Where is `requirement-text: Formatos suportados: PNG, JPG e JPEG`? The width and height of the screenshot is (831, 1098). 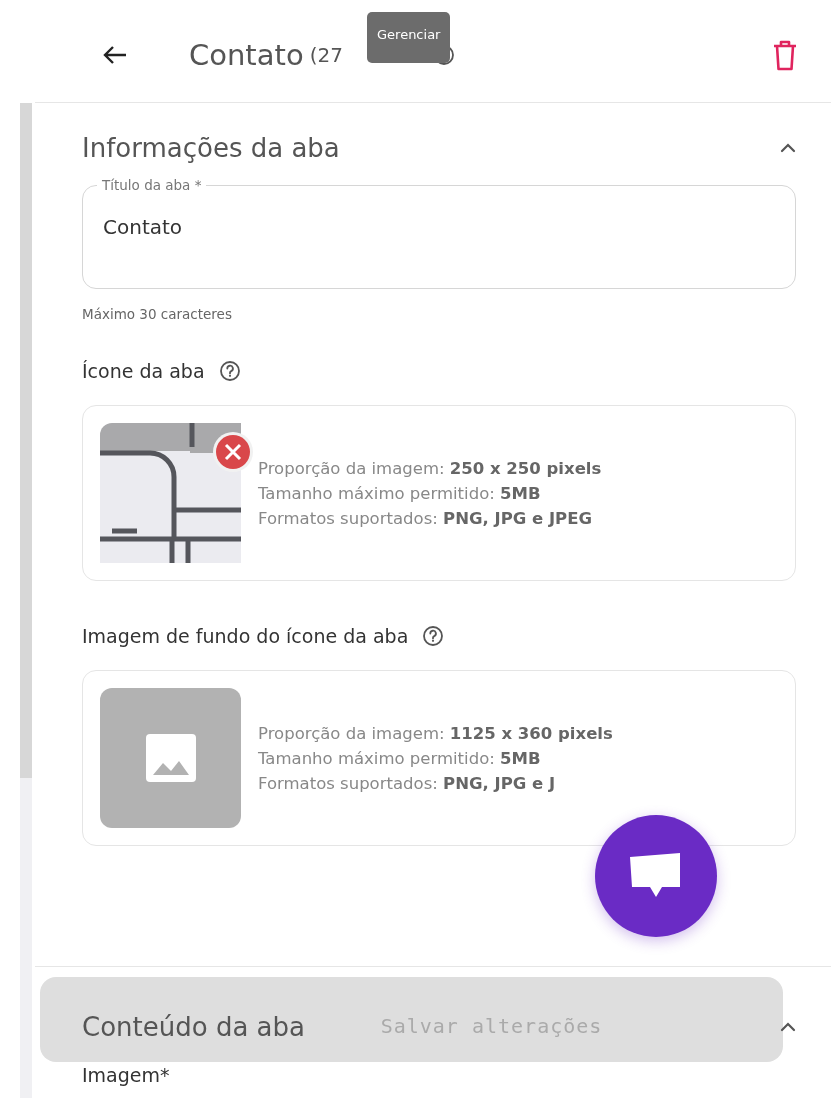
requirement-text: Formatos suportados: PNG, JPG e JPEG is located at coordinates (425, 518).